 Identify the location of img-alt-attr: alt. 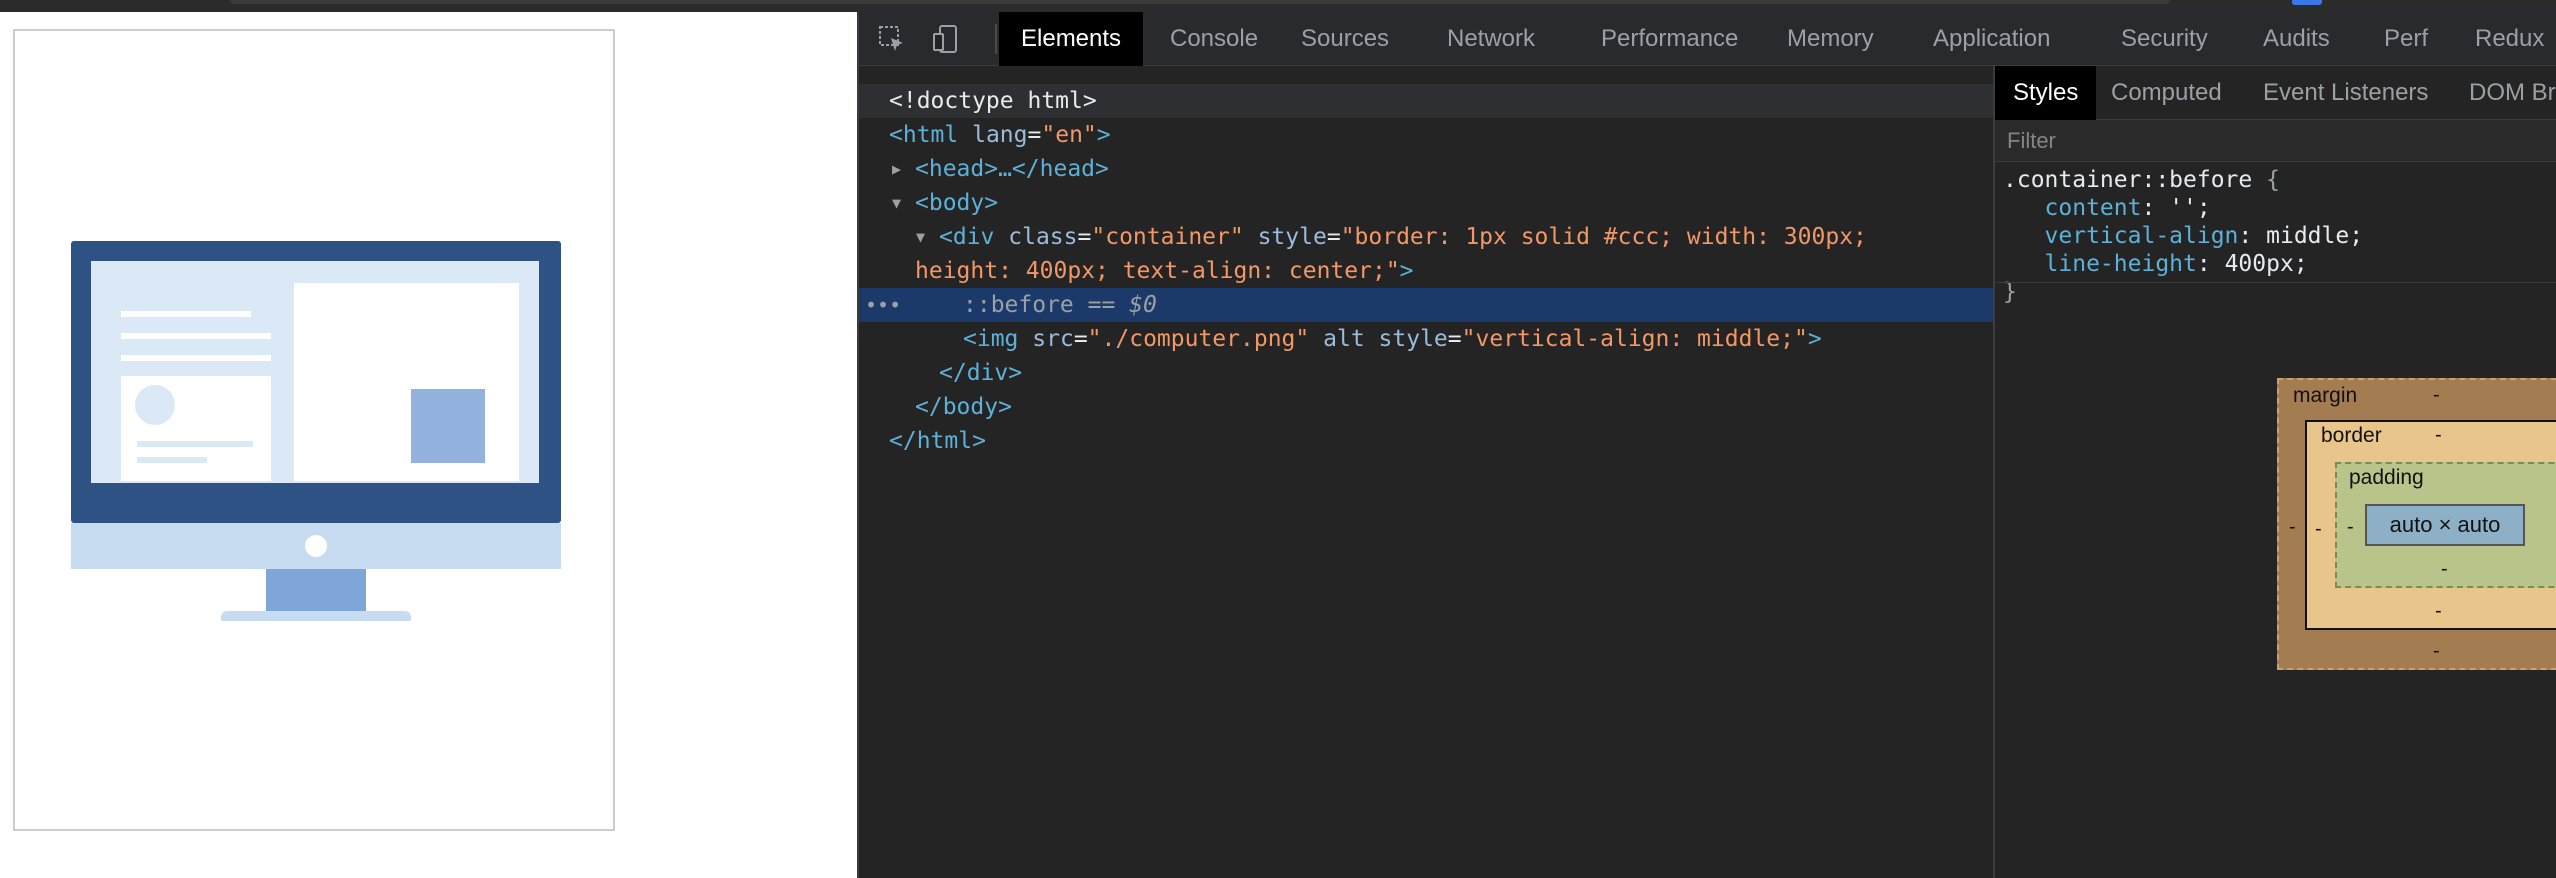
(1344, 339).